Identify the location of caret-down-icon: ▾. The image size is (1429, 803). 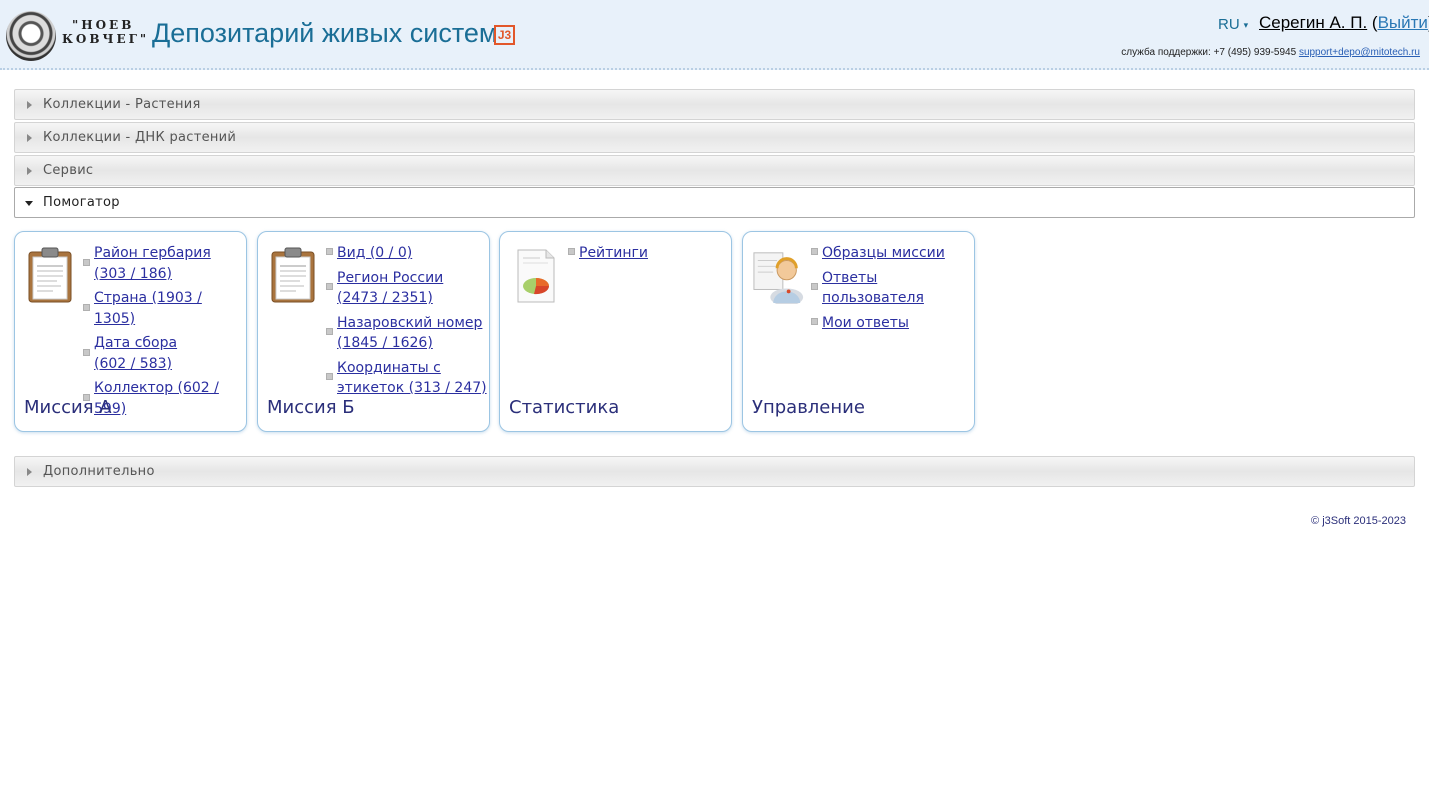
(1246, 24).